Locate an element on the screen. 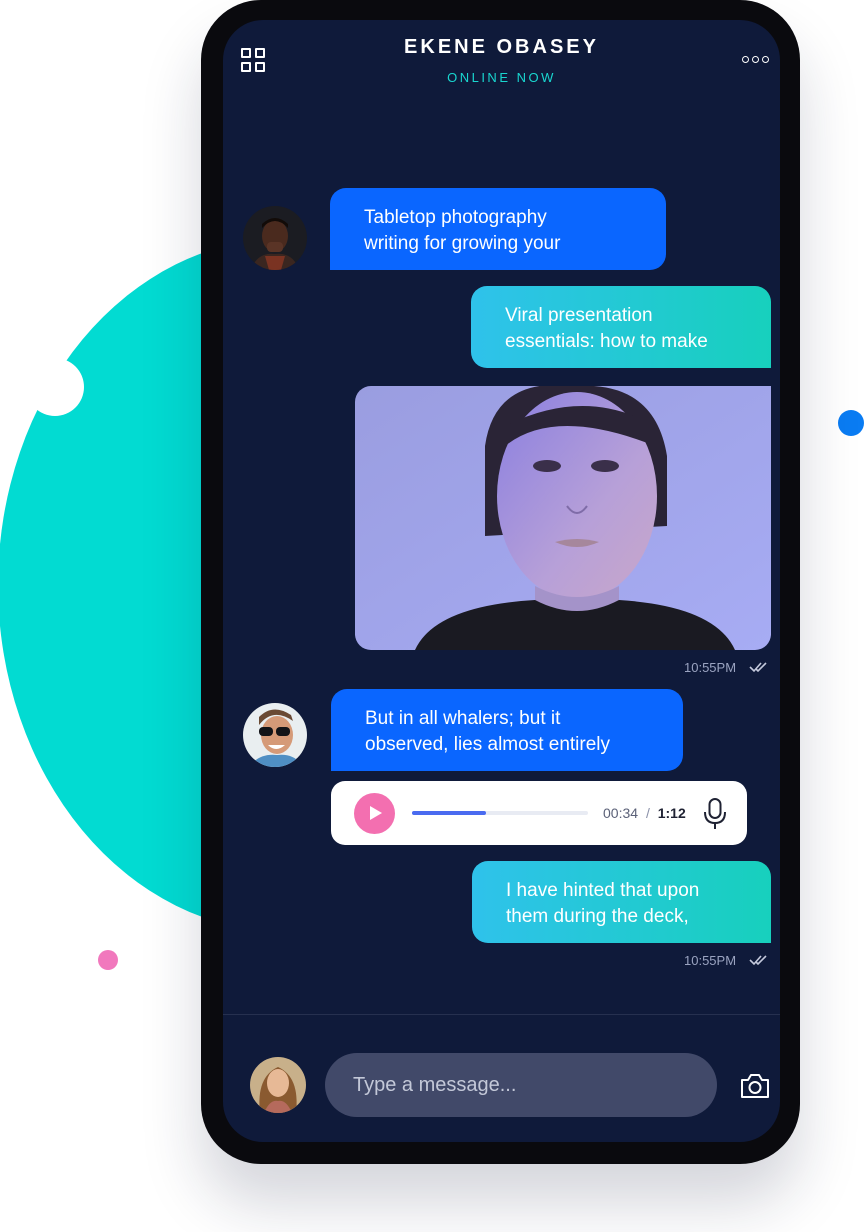  audio-time: 00:34 / 1:12 is located at coordinates (644, 813).